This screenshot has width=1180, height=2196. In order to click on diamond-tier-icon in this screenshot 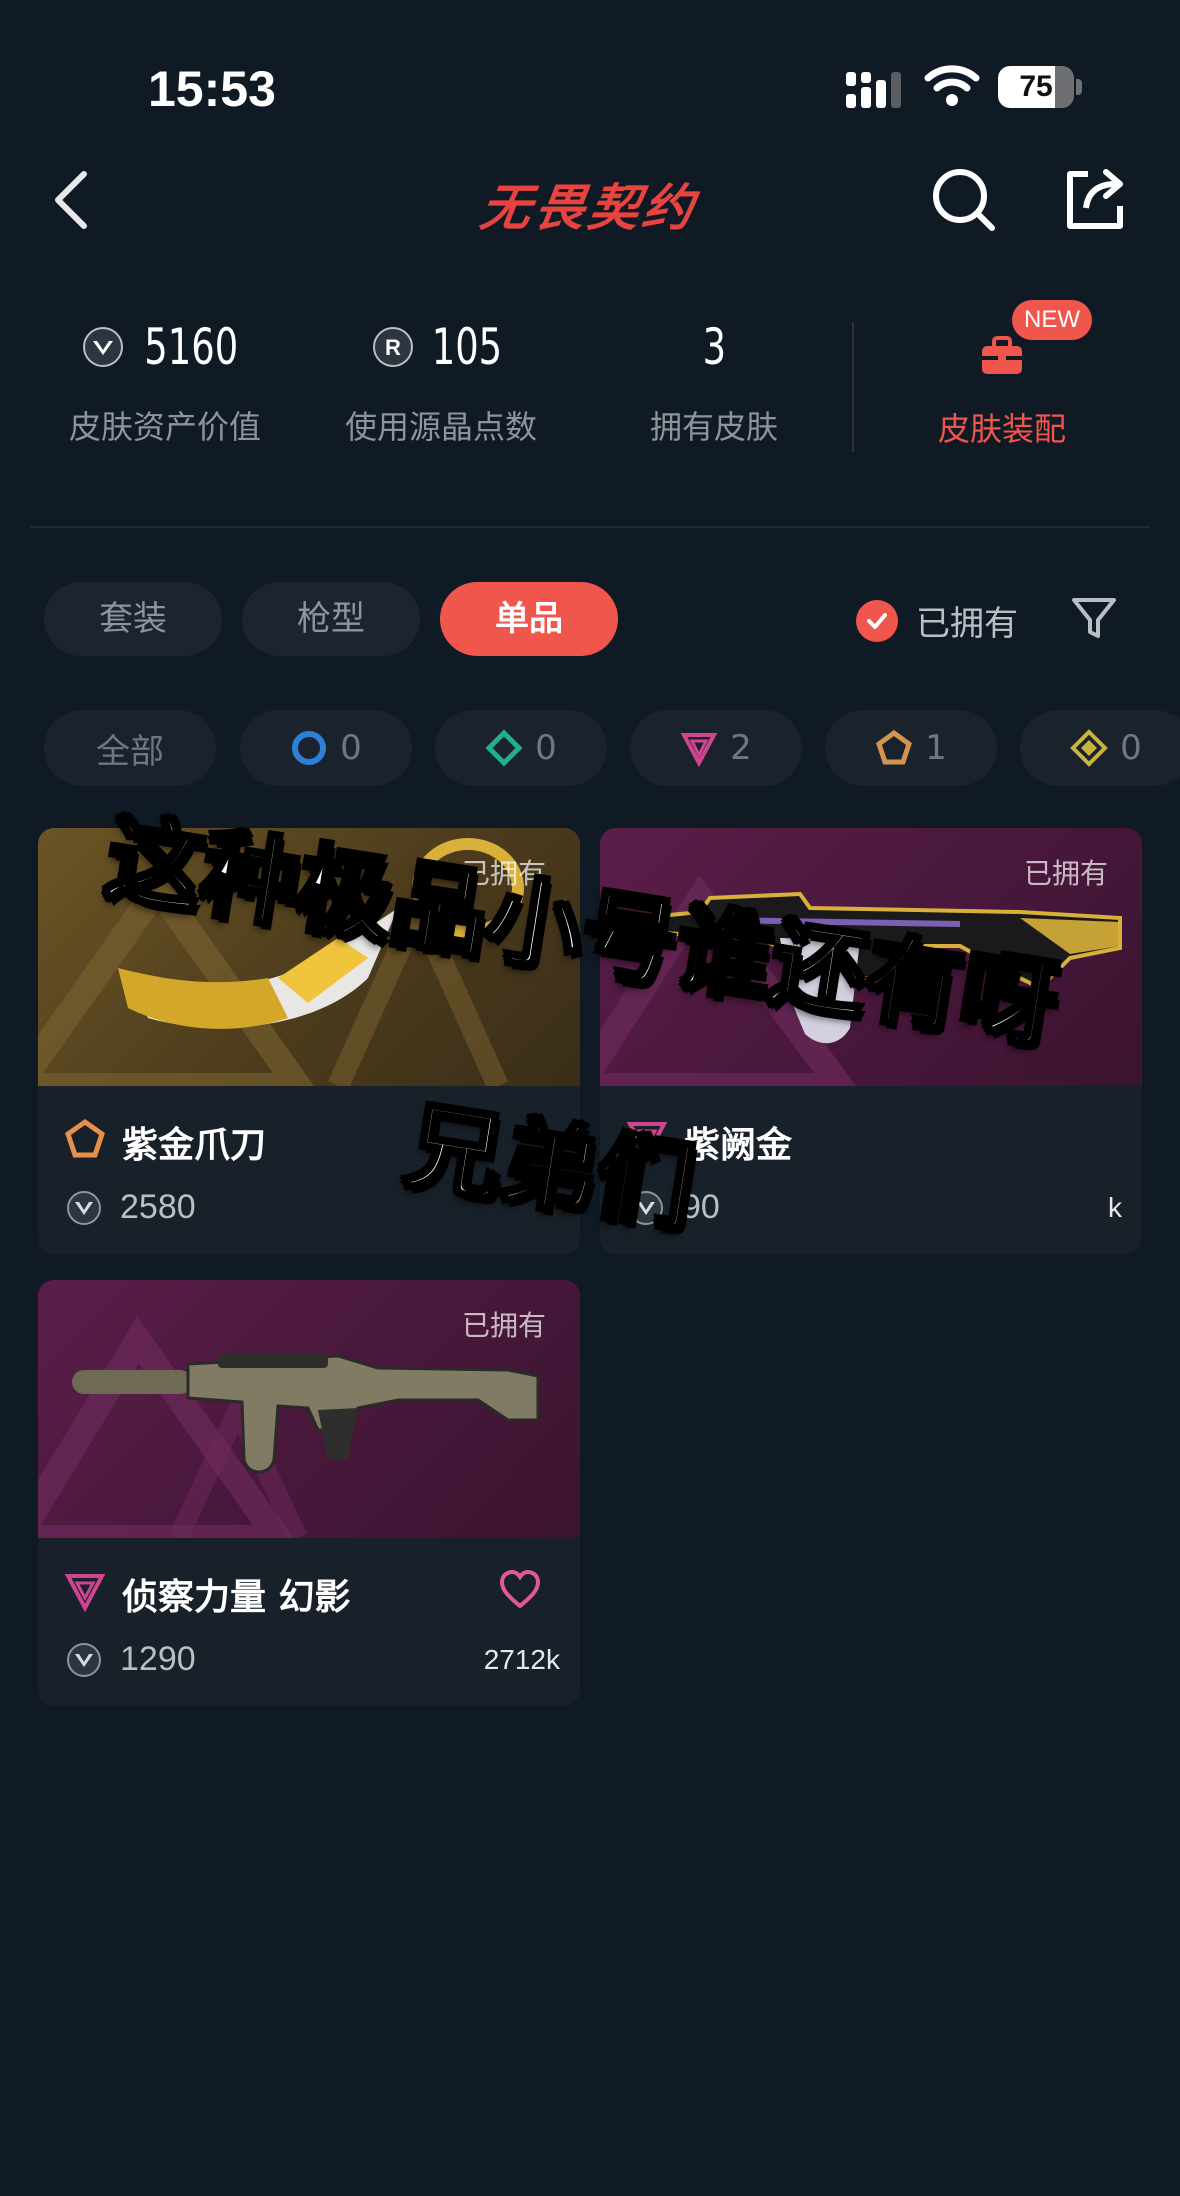, I will do `click(504, 748)`.